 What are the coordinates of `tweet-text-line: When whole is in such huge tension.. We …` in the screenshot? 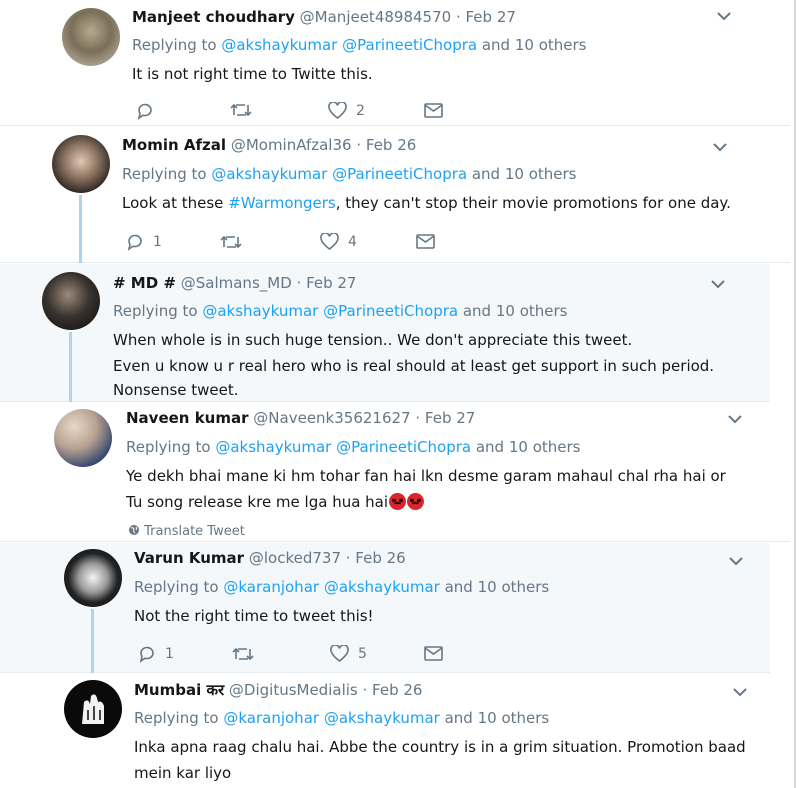 It's located at (373, 340).